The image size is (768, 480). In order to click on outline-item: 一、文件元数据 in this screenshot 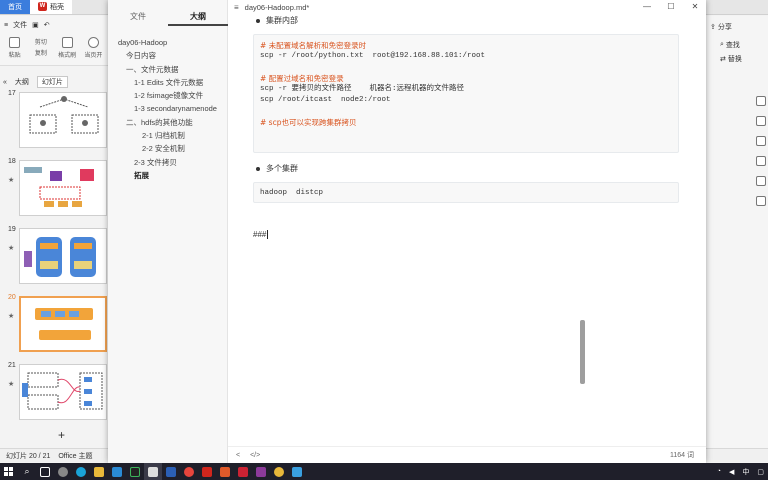, I will do `click(168, 69)`.